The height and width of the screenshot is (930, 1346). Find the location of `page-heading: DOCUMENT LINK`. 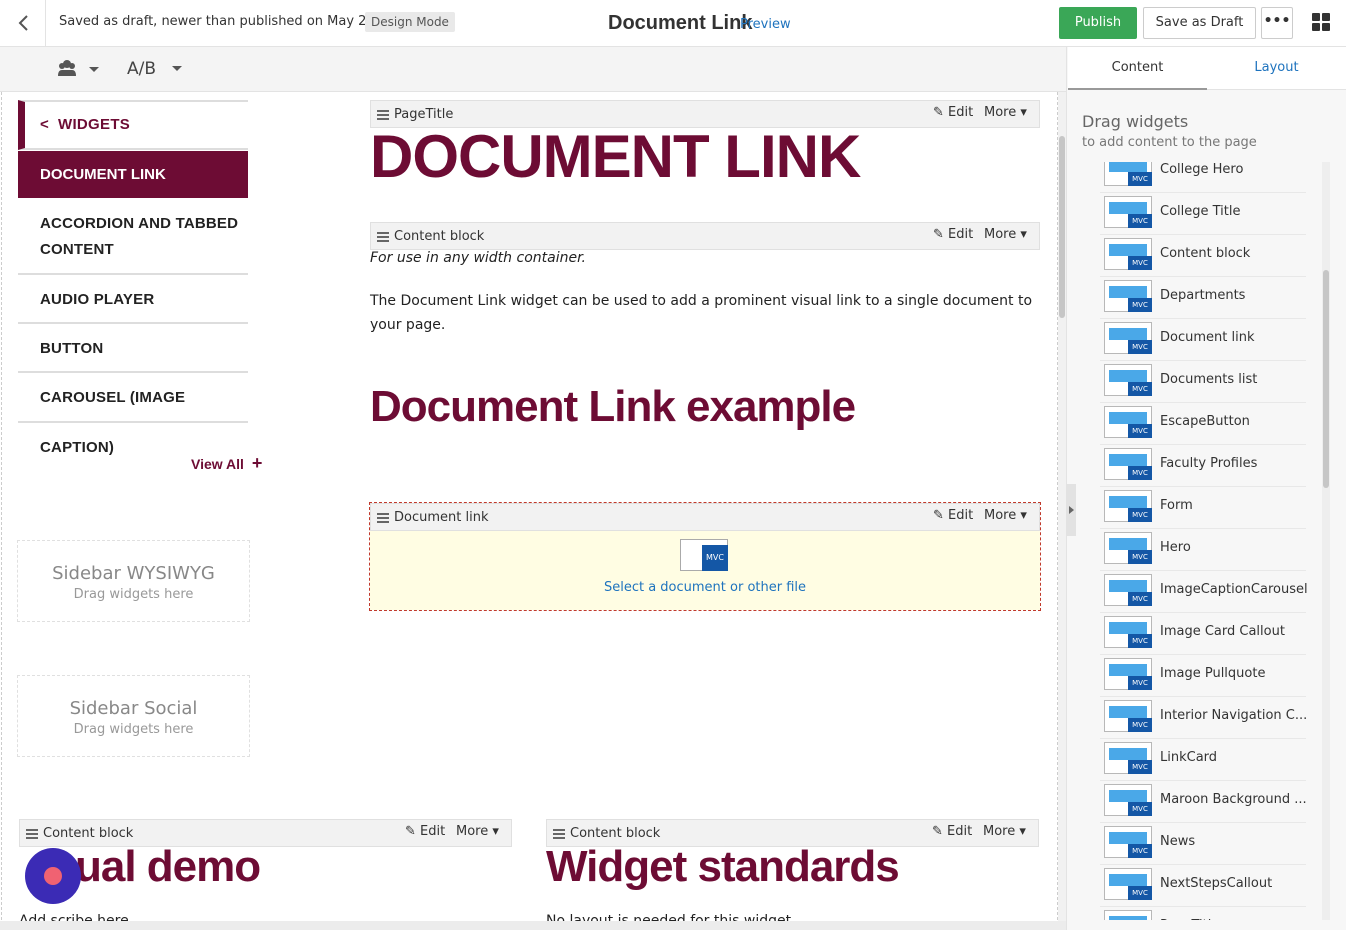

page-heading: DOCUMENT LINK is located at coordinates (615, 156).